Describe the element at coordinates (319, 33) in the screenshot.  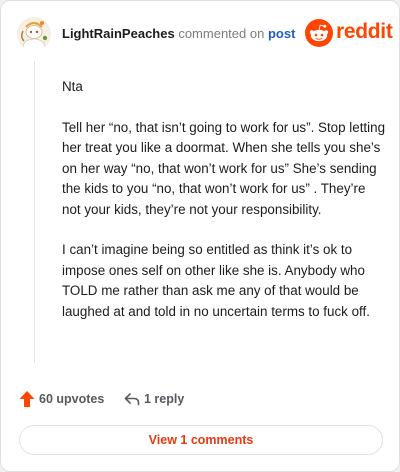
I see `reddit-snoo-icon` at that location.